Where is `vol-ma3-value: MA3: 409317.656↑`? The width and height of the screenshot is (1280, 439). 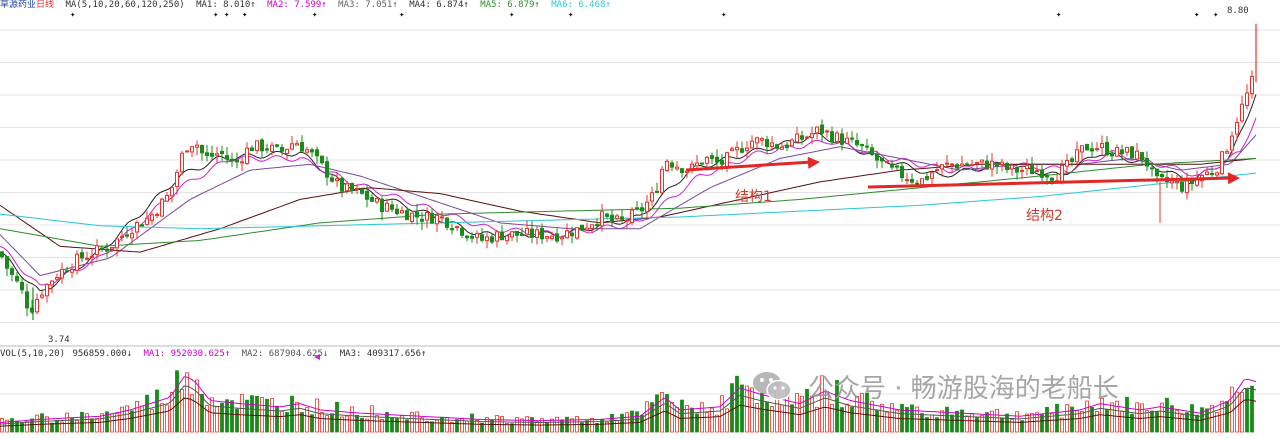
vol-ma3-value: MA3: 409317.656↑ is located at coordinates (383, 354).